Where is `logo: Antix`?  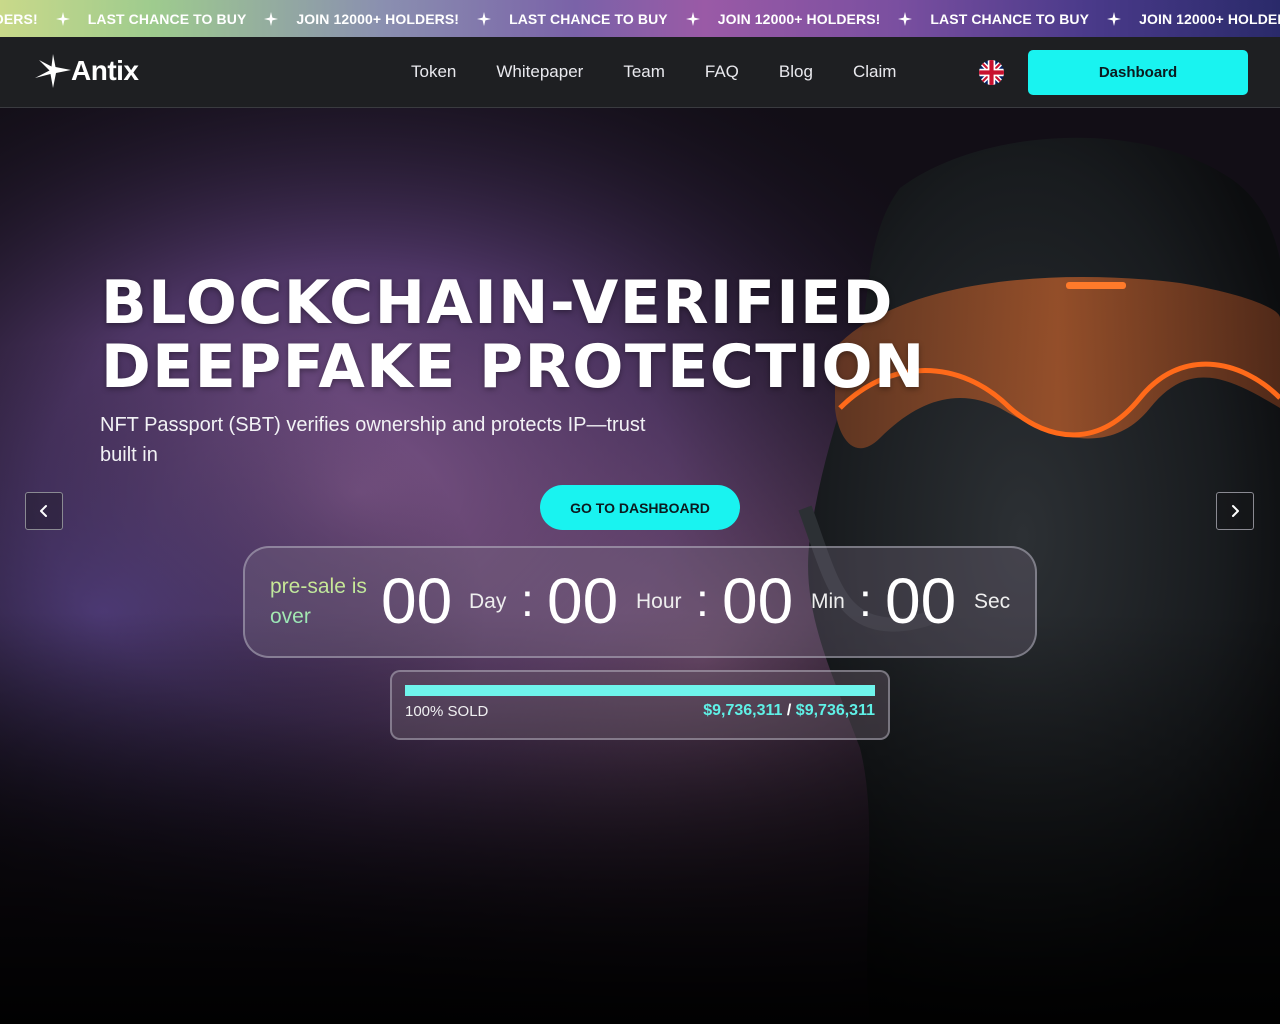
logo: Antix is located at coordinates (86, 71).